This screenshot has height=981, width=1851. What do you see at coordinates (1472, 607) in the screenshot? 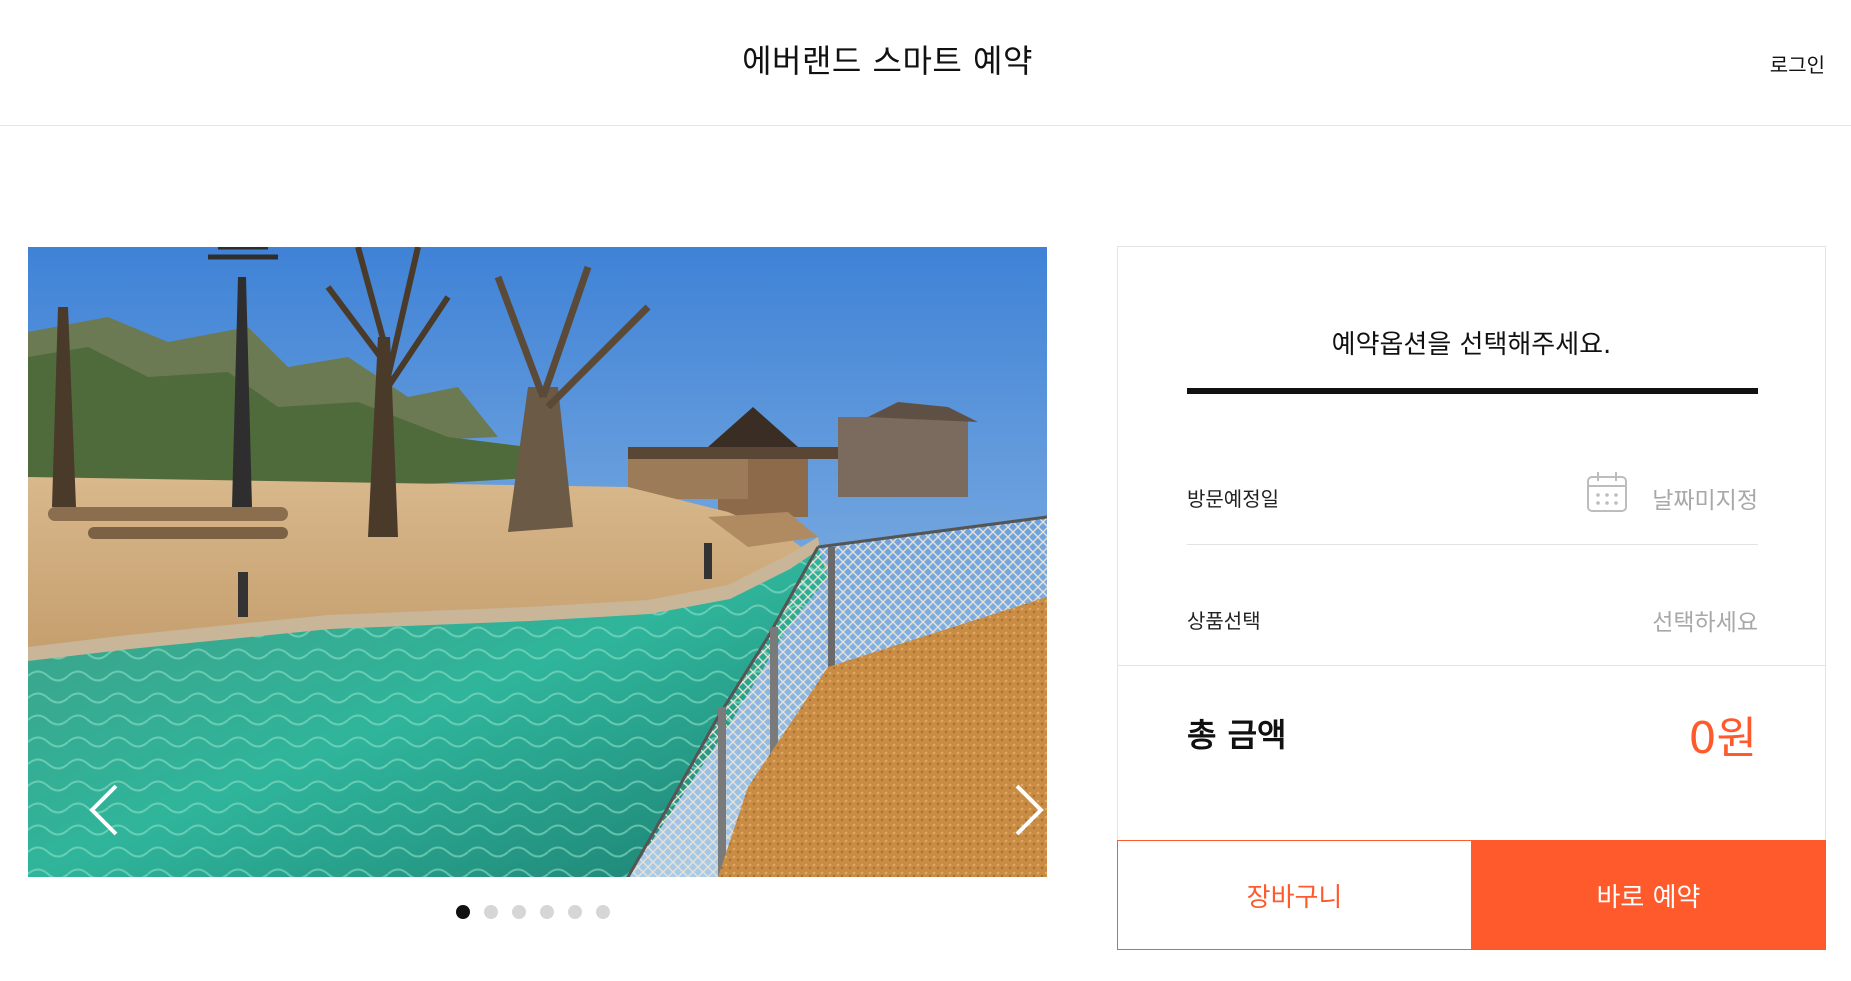
I see `product-select-row: 상품선택 선택하세요` at bounding box center [1472, 607].